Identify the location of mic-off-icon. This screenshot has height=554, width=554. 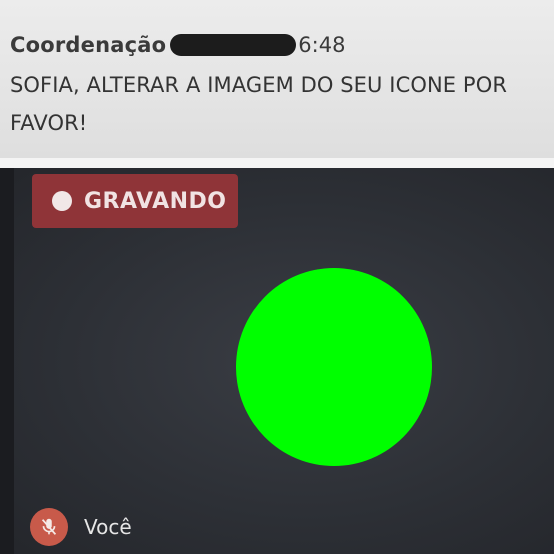
(49, 526).